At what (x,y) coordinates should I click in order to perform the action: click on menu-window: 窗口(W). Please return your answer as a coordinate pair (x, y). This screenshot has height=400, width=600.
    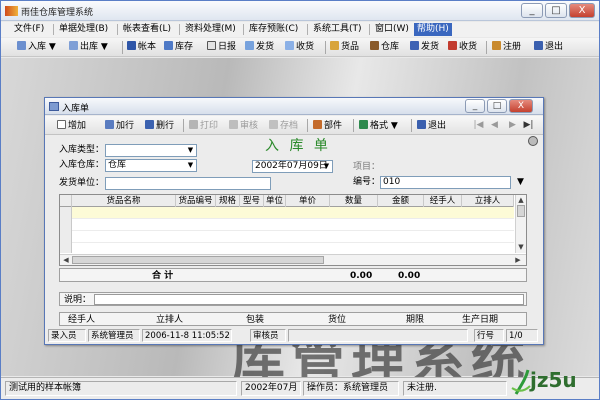
    Looking at the image, I should click on (392, 29).